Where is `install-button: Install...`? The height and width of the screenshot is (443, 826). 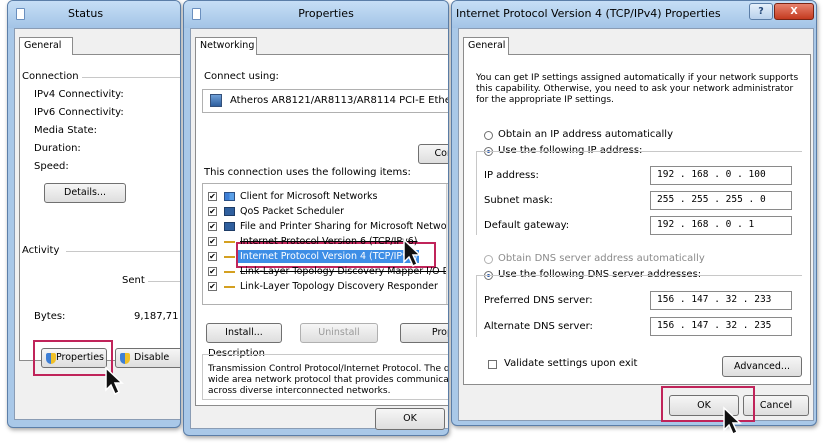
install-button: Install... is located at coordinates (244, 333).